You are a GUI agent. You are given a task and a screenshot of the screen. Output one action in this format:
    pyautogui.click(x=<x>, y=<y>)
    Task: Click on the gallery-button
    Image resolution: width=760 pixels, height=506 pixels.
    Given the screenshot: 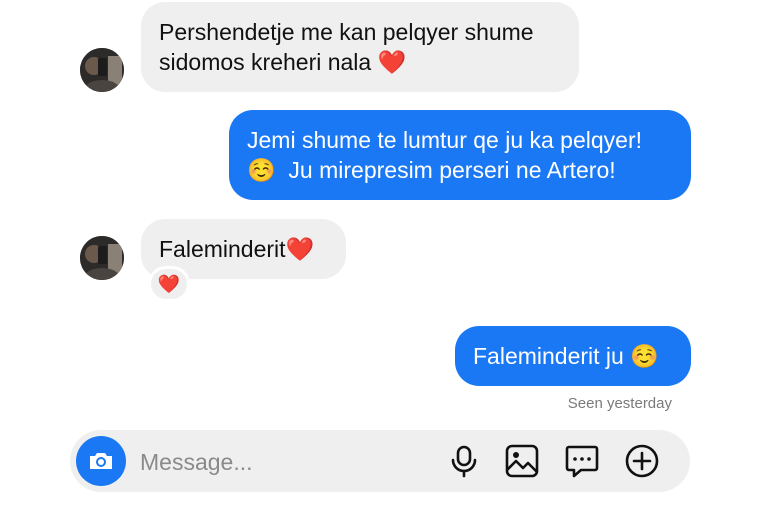 What is the action you would take?
    pyautogui.click(x=522, y=461)
    